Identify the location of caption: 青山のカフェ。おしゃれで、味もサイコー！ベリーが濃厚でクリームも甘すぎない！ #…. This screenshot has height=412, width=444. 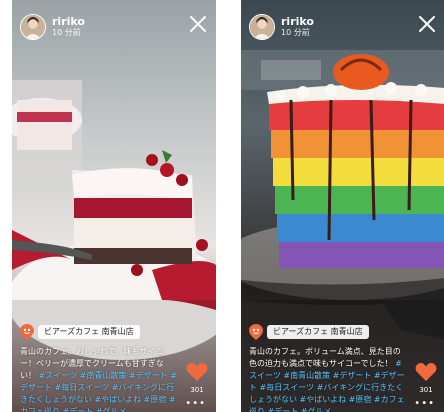
(99, 379).